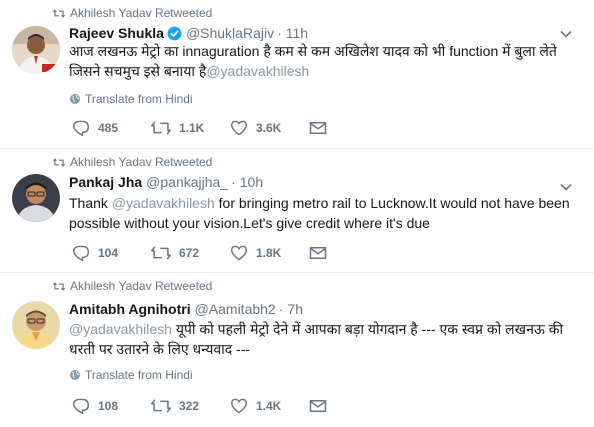  I want to click on author-name: Pankaj Jha, so click(105, 182).